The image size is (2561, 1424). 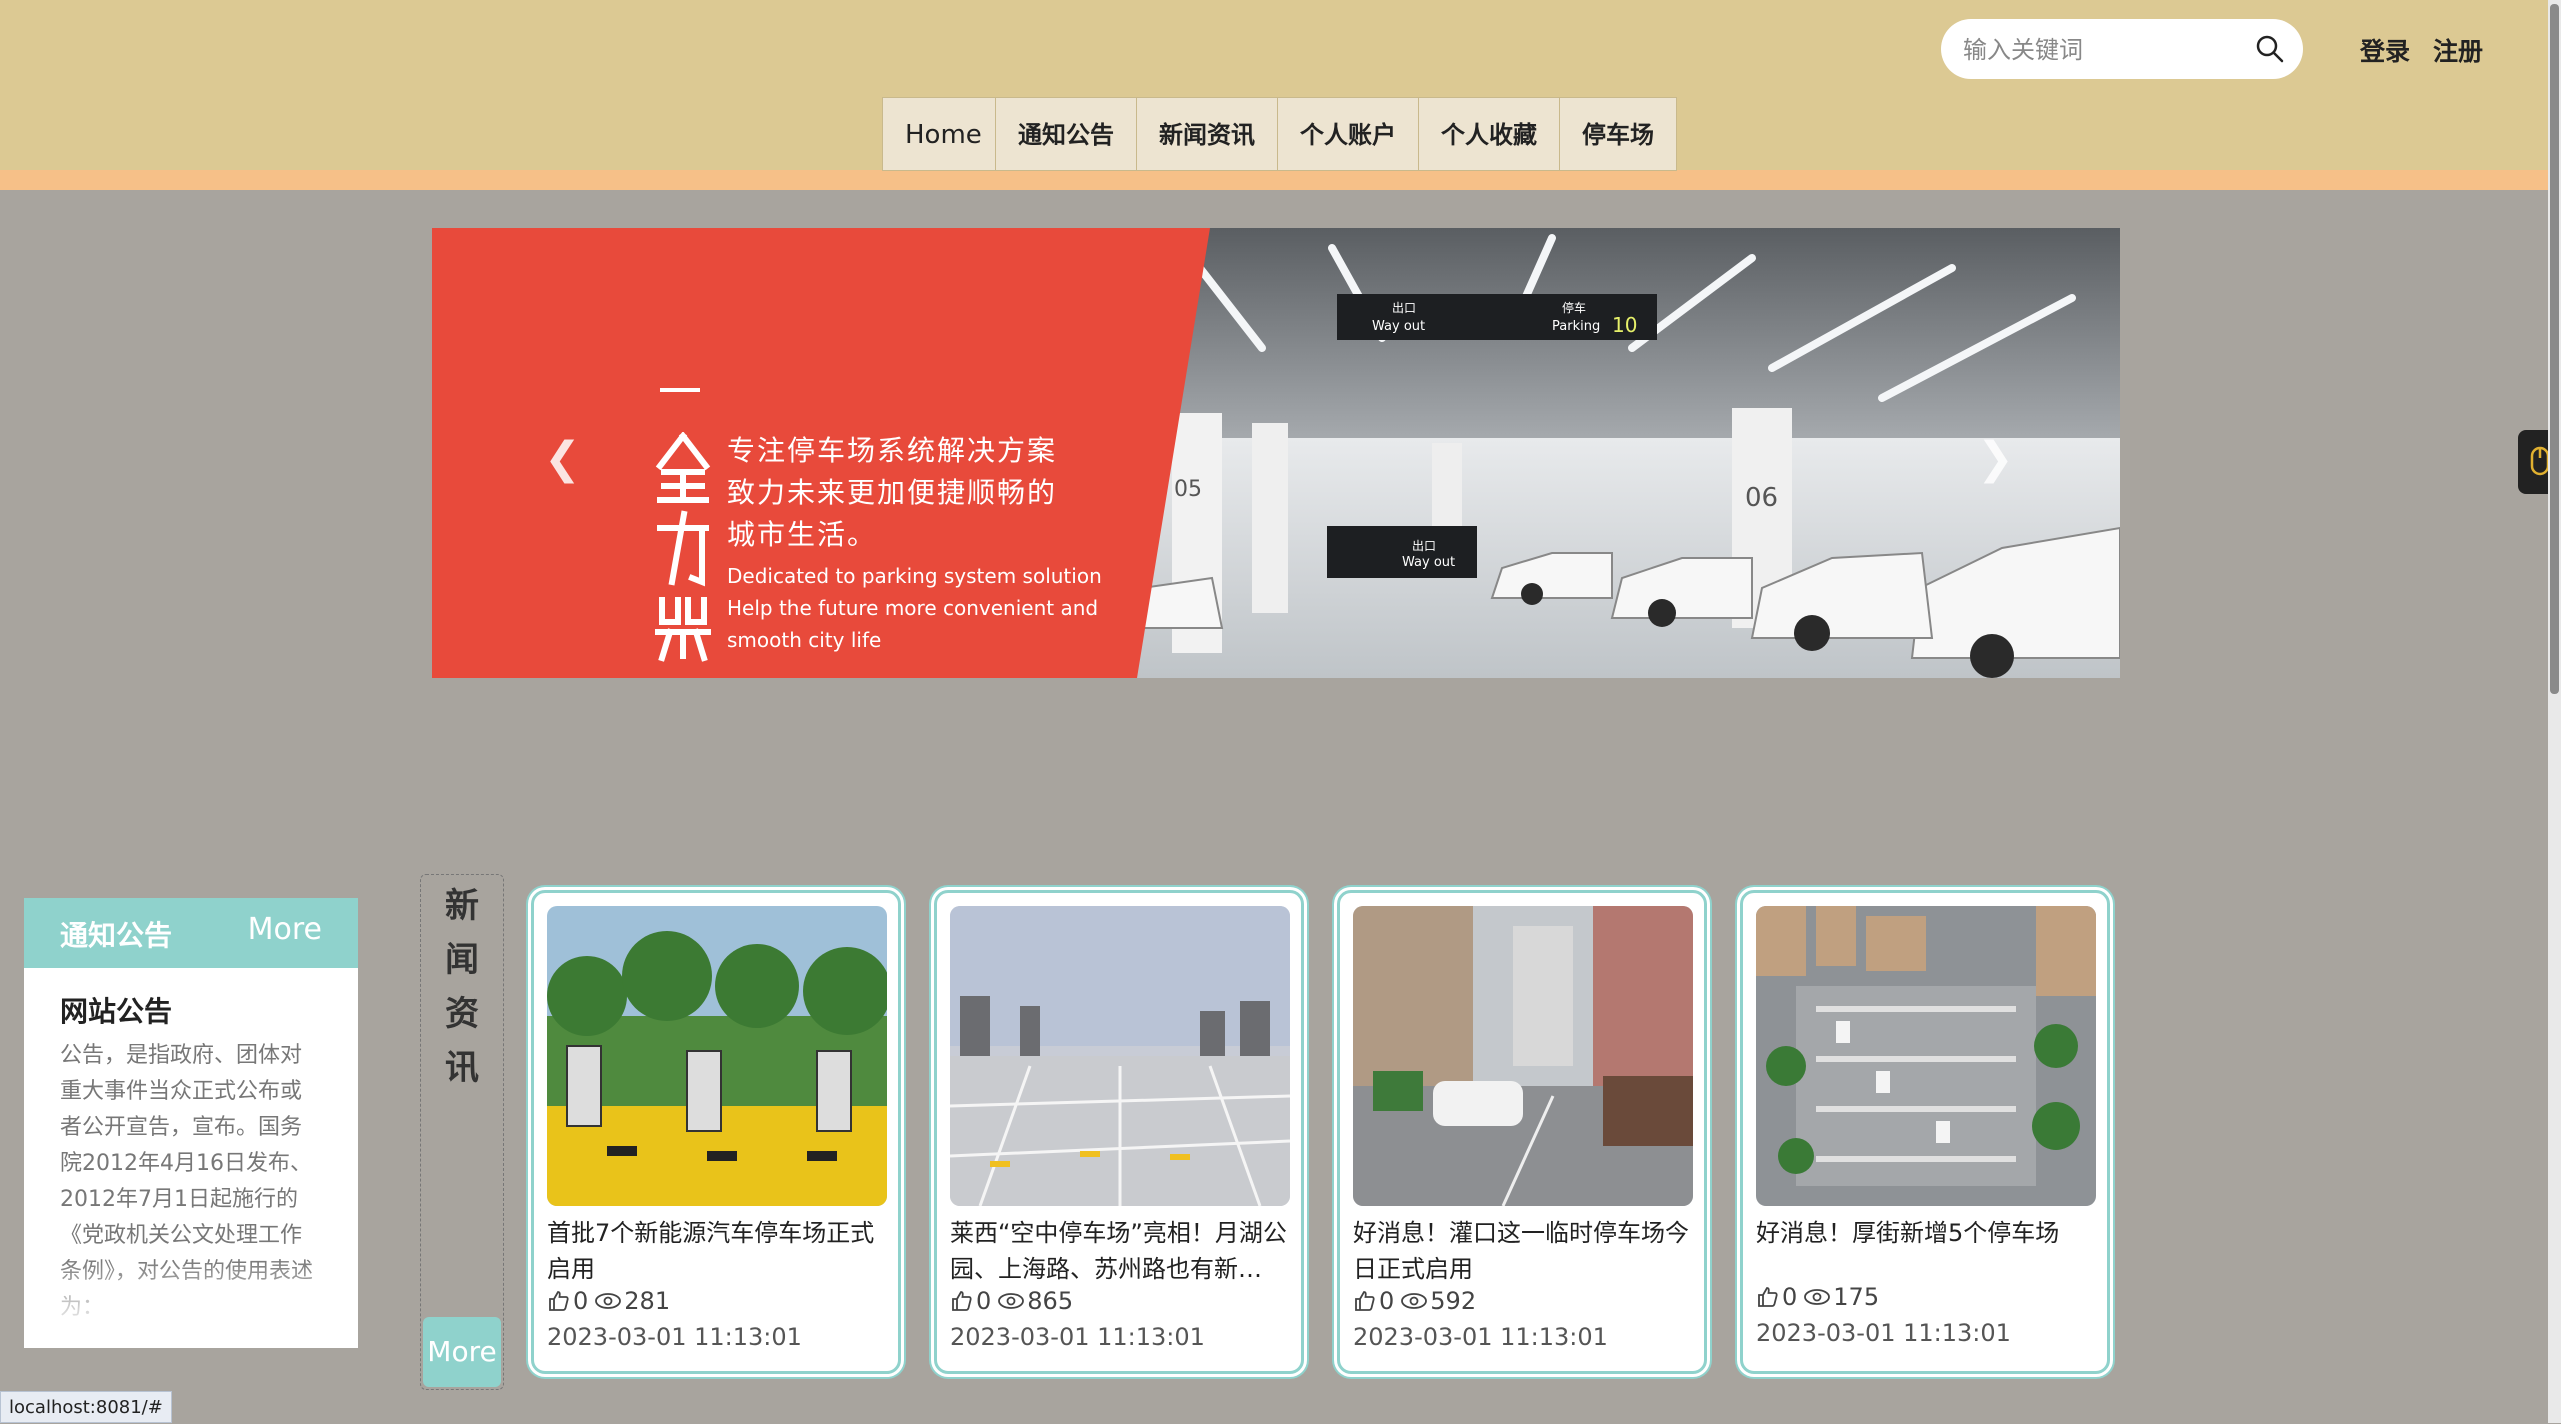 I want to click on main-nav: Home 通知公告 新闻资讯 个人账户 个人收藏 停车场, so click(x=1279, y=134).